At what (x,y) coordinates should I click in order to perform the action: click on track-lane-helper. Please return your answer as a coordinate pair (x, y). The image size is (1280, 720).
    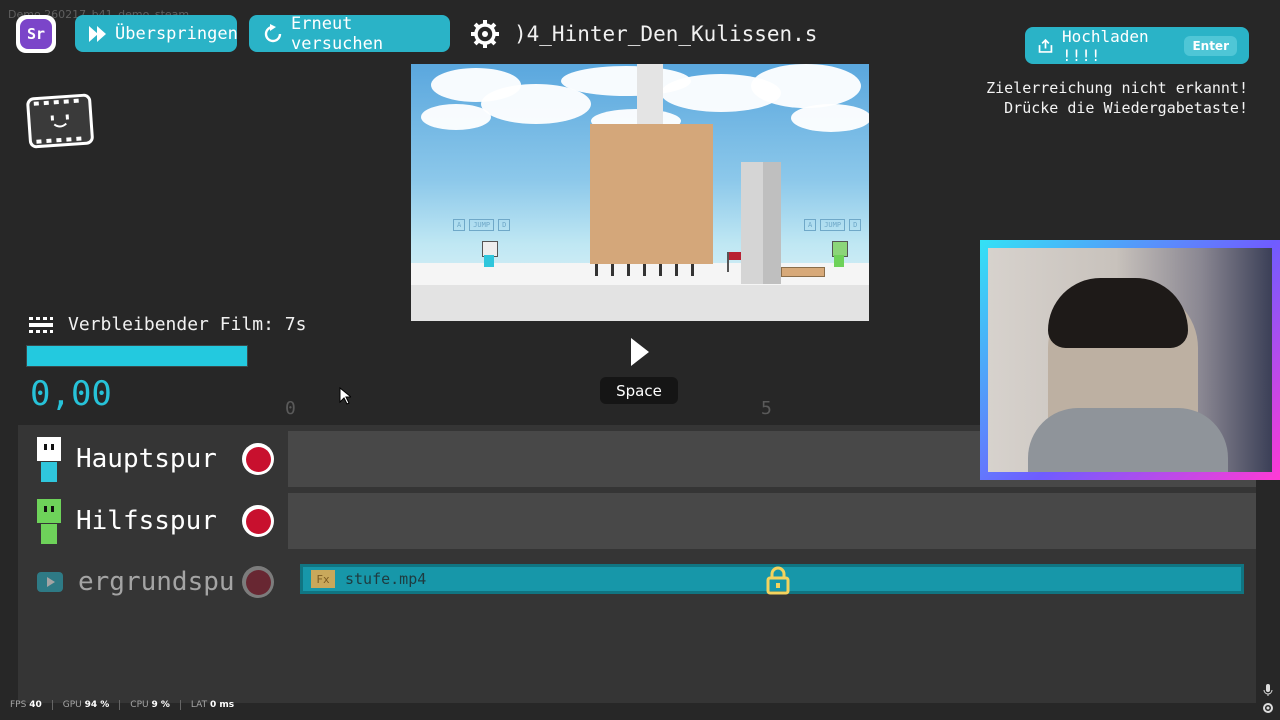
    Looking at the image, I should click on (772, 521).